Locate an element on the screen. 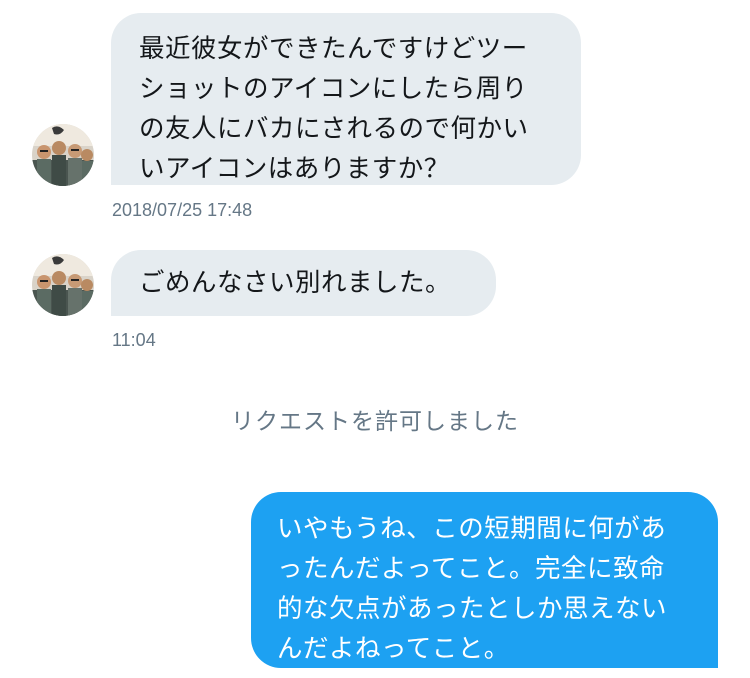 The image size is (750, 678). message-timestamp: 11:04 is located at coordinates (134, 340).